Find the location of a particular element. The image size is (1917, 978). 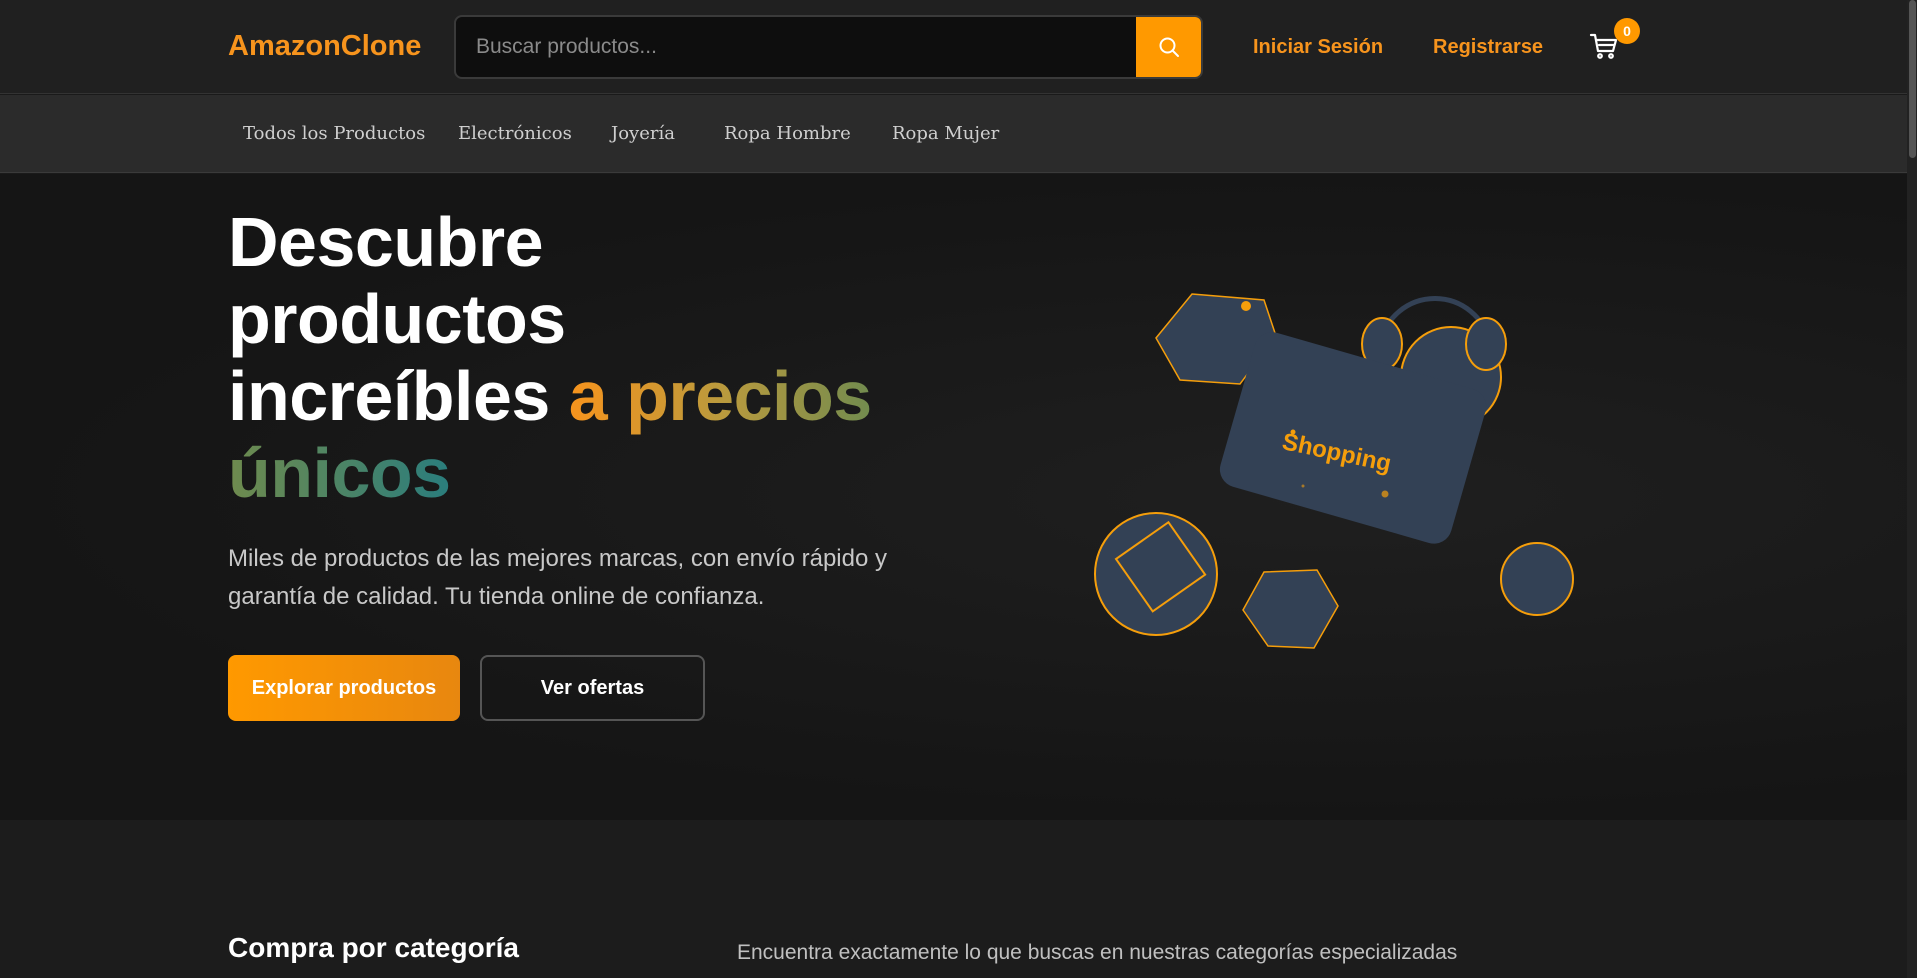

cart-count-badge: 0 is located at coordinates (1627, 31).